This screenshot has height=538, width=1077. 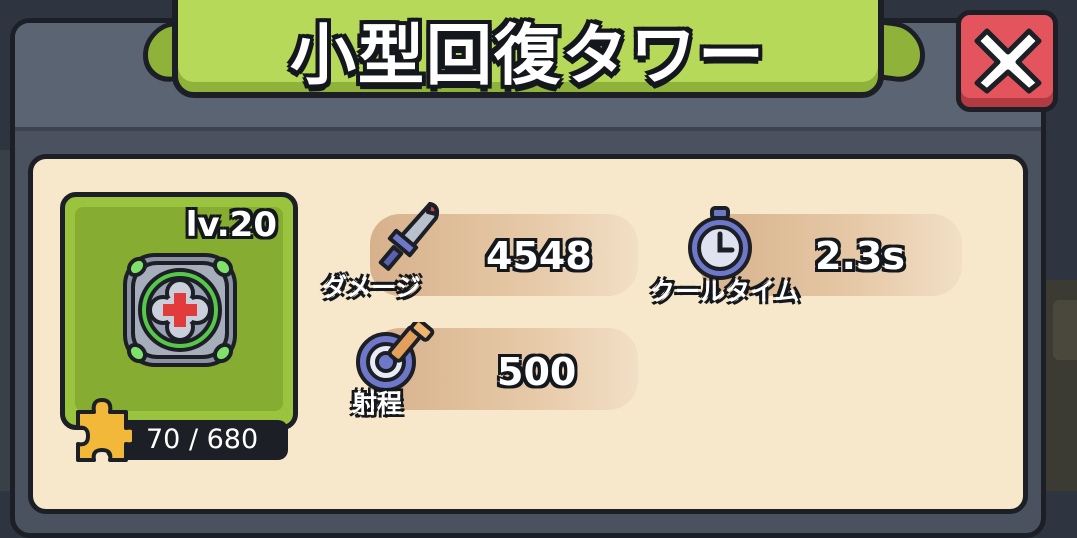 What do you see at coordinates (377, 403) in the screenshot?
I see `range-label: 射程` at bounding box center [377, 403].